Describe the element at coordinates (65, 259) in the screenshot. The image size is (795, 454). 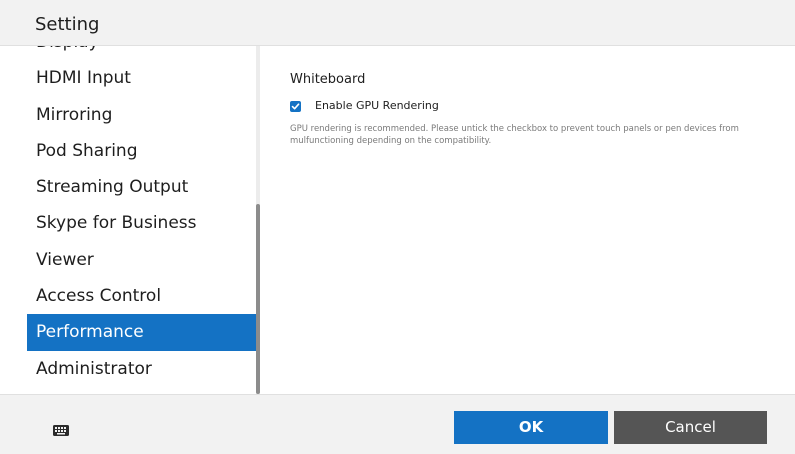
I see `sidebar-item-label: Viewer` at that location.